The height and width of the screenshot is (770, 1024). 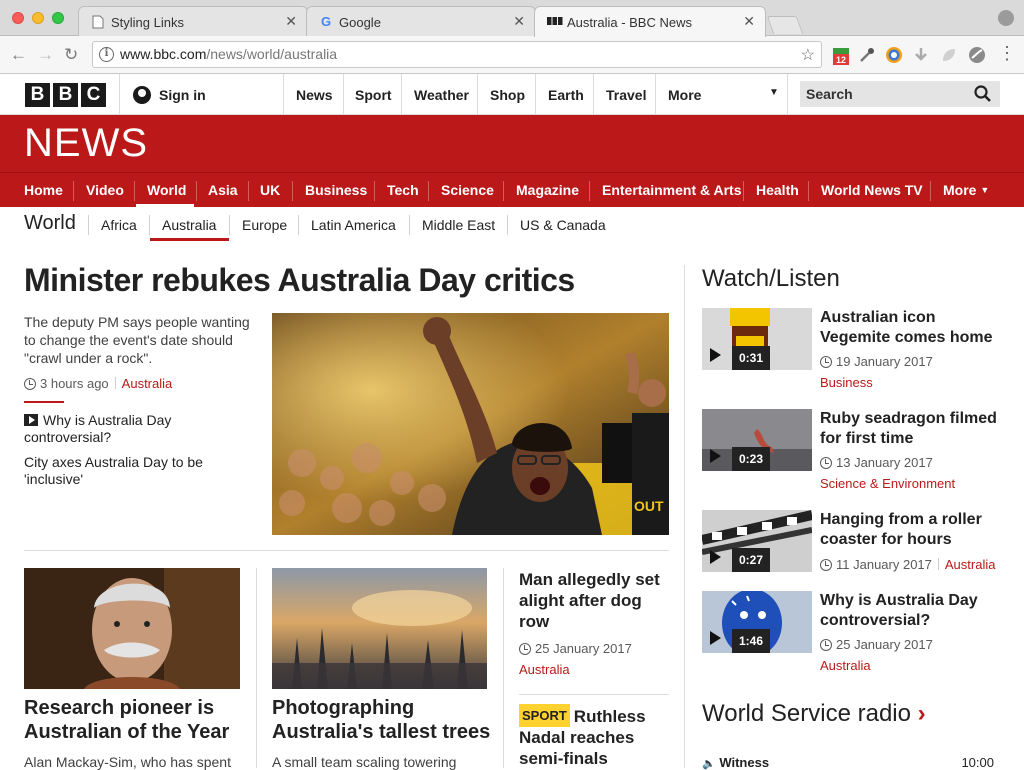 What do you see at coordinates (915, 530) in the screenshot?
I see `video-title-roller-coaster: Hanging from a roller coaster for hours` at bounding box center [915, 530].